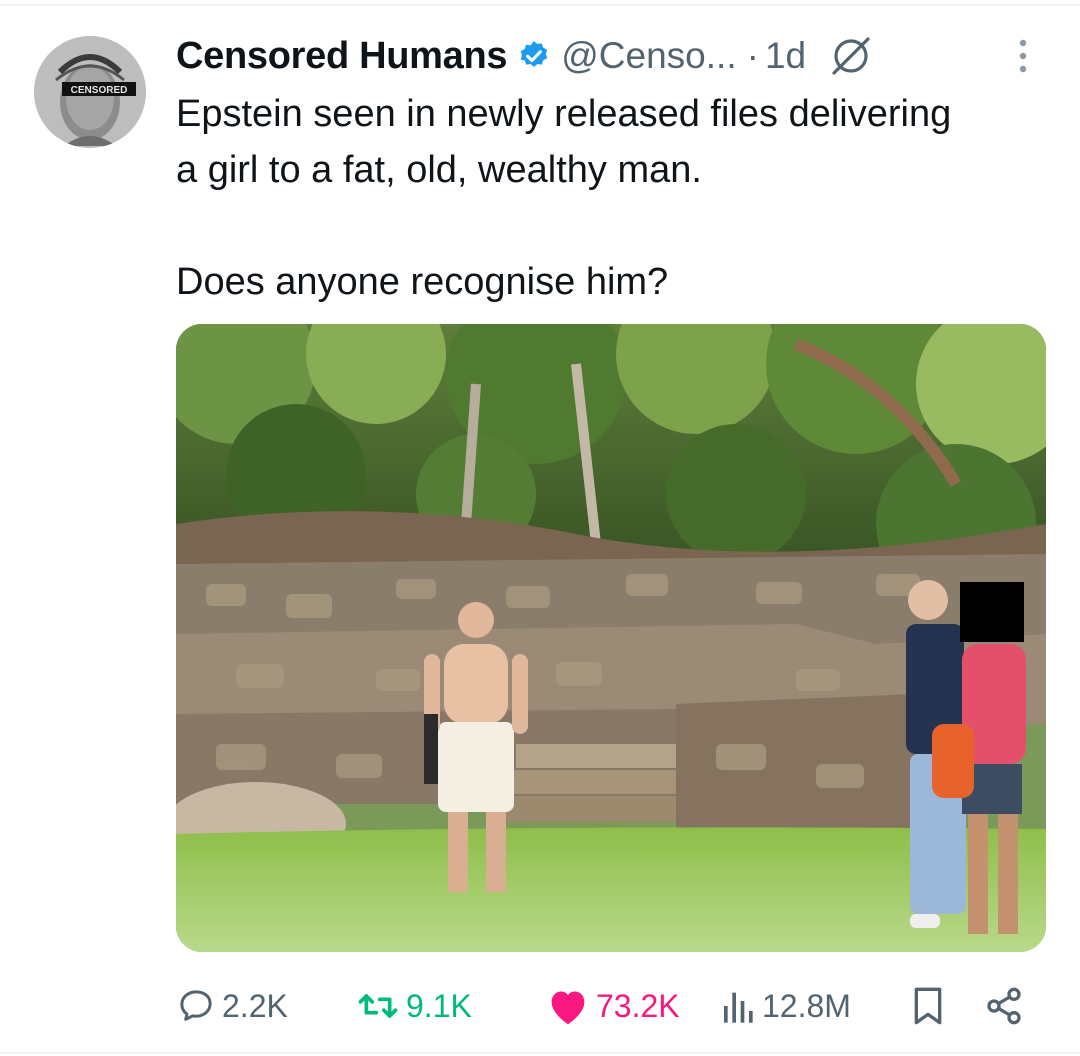 Image resolution: width=1080 pixels, height=1056 pixels. Describe the element at coordinates (806, 1005) in the screenshot. I see `views-count: 12.8M` at that location.